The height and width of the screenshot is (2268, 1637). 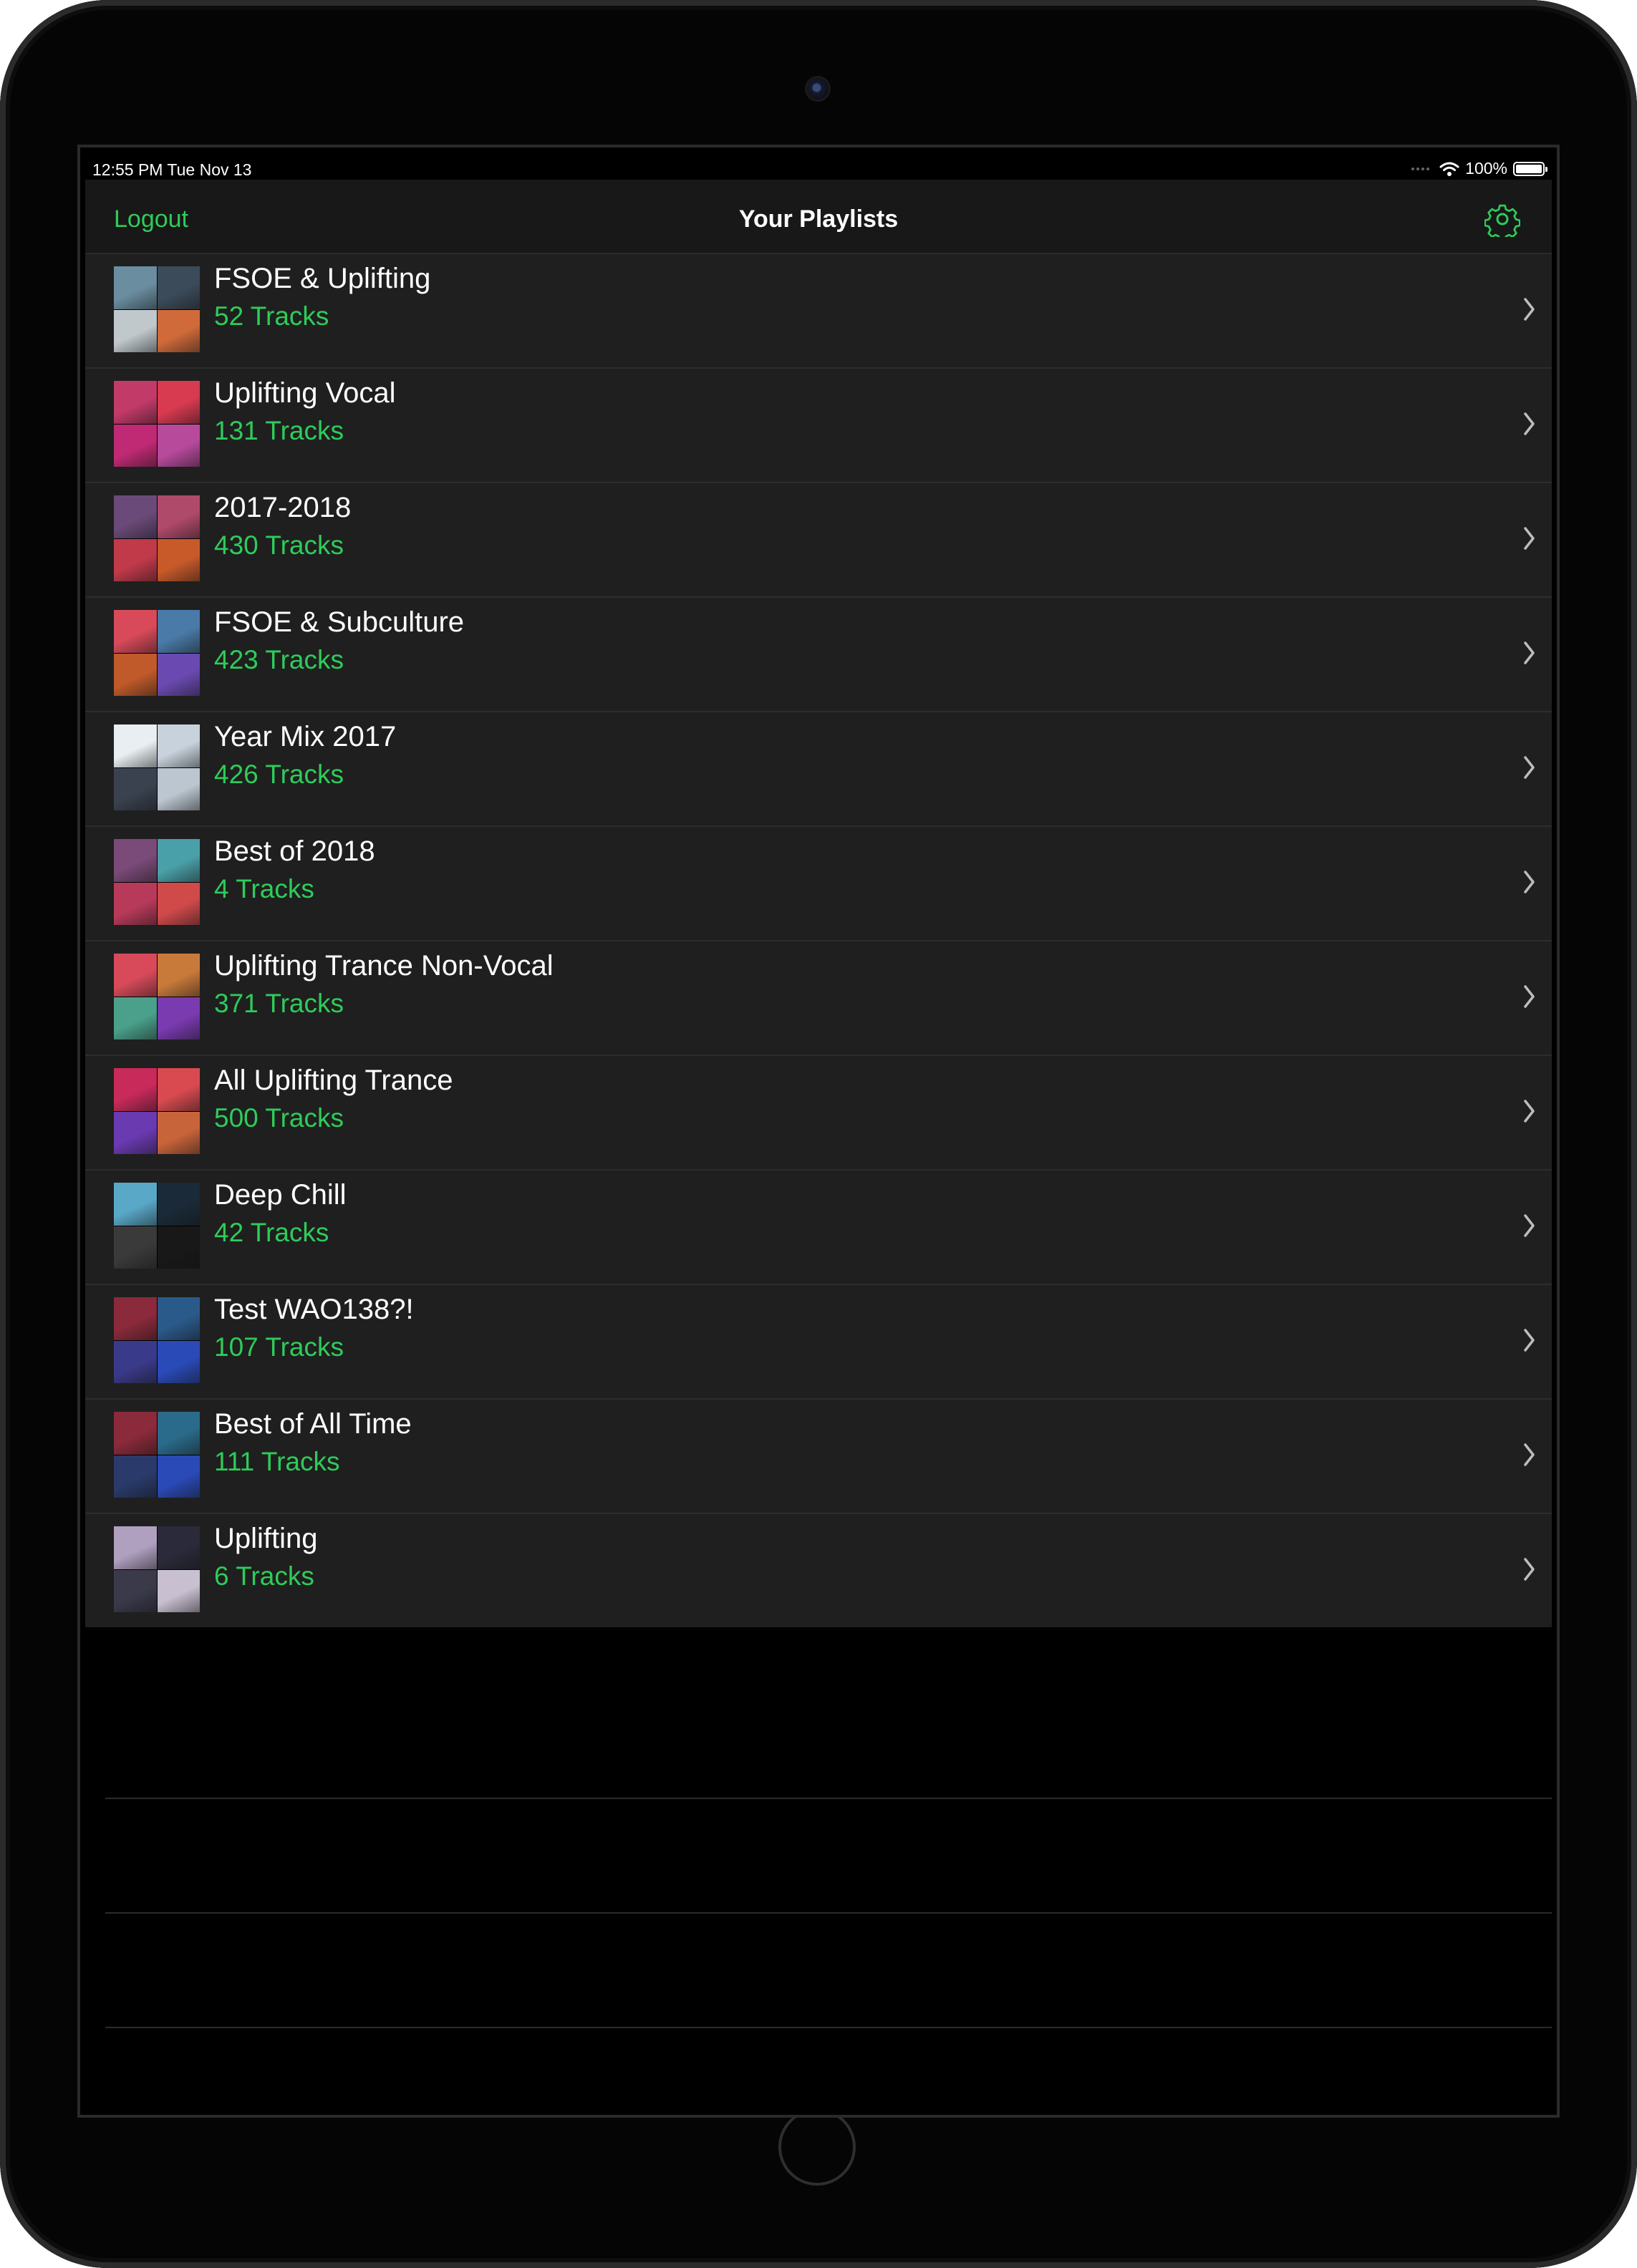 I want to click on playlist-row: Best of 2018 4 Tracks, so click(x=818, y=884).